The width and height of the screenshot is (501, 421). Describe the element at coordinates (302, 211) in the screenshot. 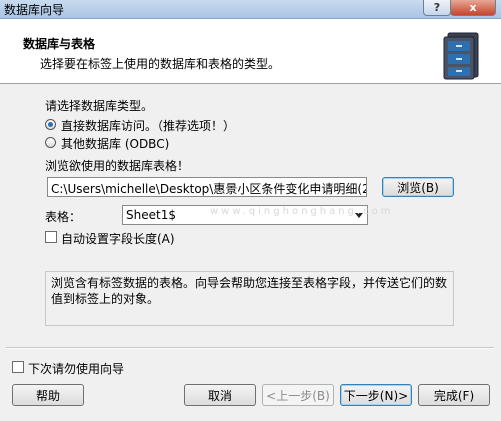

I see `watermark: www.qinghonghang.com` at that location.